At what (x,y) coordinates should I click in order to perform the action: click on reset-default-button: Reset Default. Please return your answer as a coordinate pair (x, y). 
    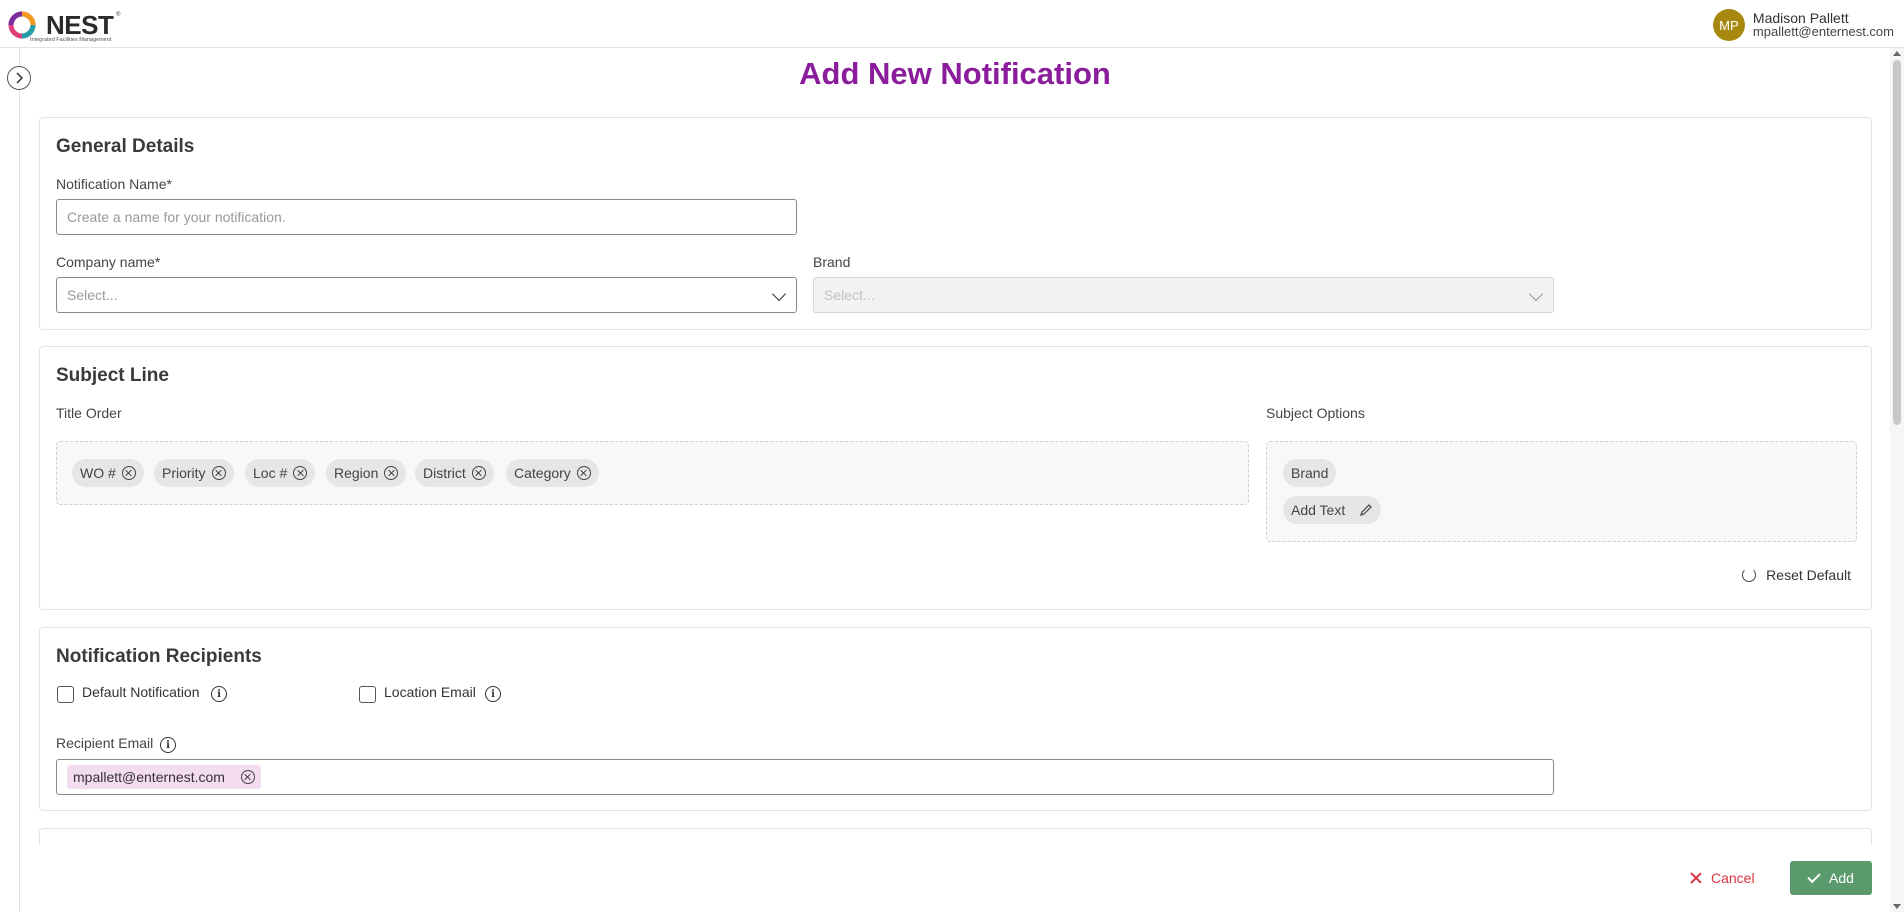
    Looking at the image, I should click on (1796, 575).